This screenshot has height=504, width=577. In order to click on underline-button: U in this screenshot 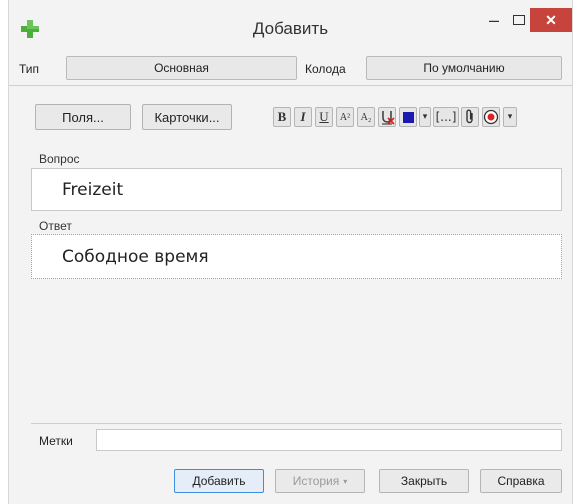, I will do `click(324, 117)`.